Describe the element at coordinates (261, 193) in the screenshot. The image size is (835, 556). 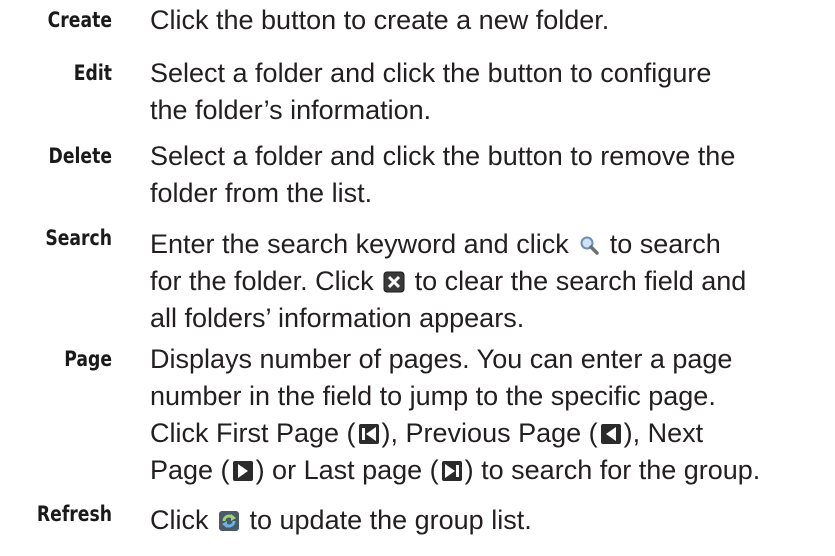
I see `desc-line: folder from the list.` at that location.